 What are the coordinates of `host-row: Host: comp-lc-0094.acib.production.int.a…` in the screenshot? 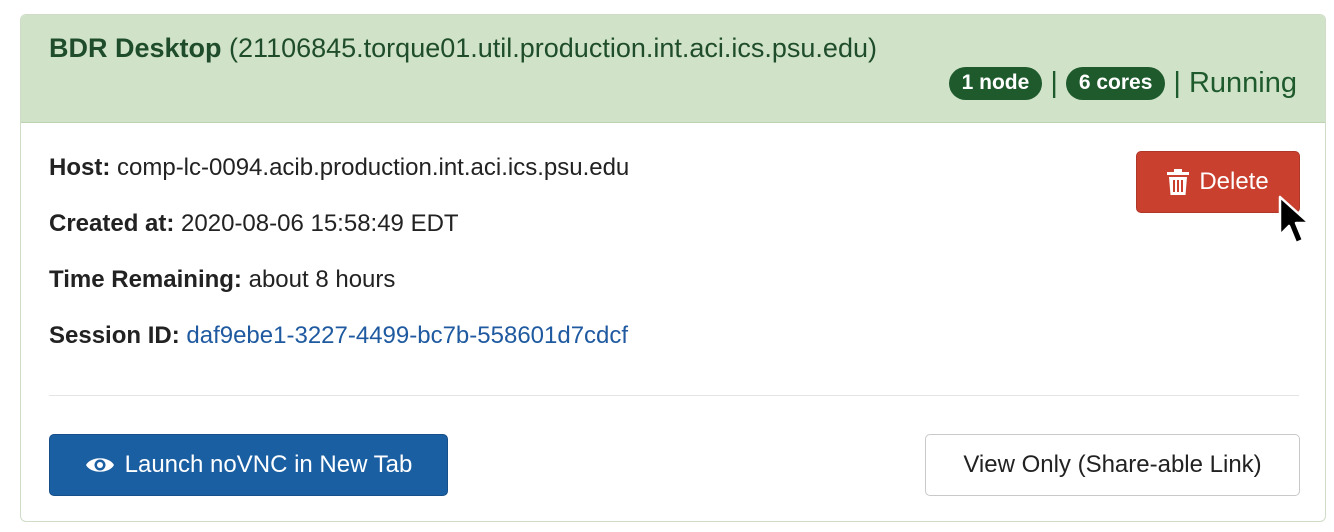 It's located at (339, 168).